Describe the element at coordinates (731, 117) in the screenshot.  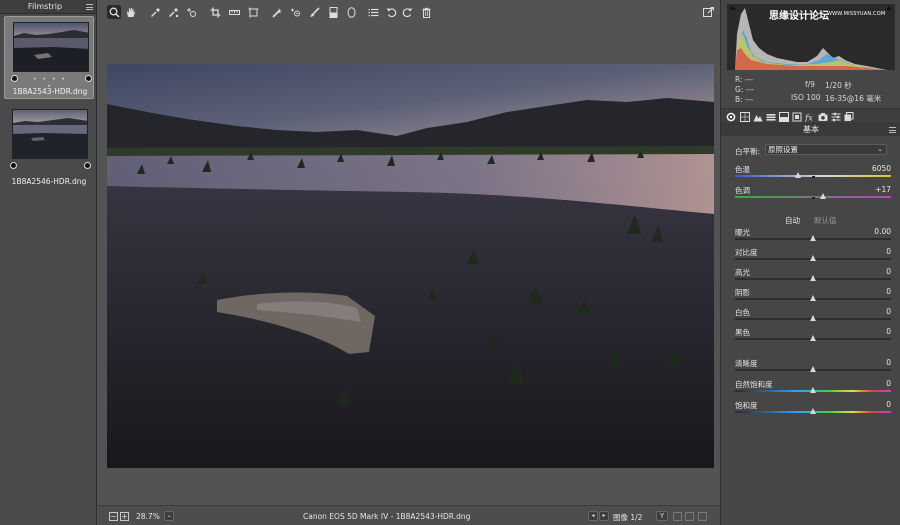
I see `tab-basic-icon` at that location.